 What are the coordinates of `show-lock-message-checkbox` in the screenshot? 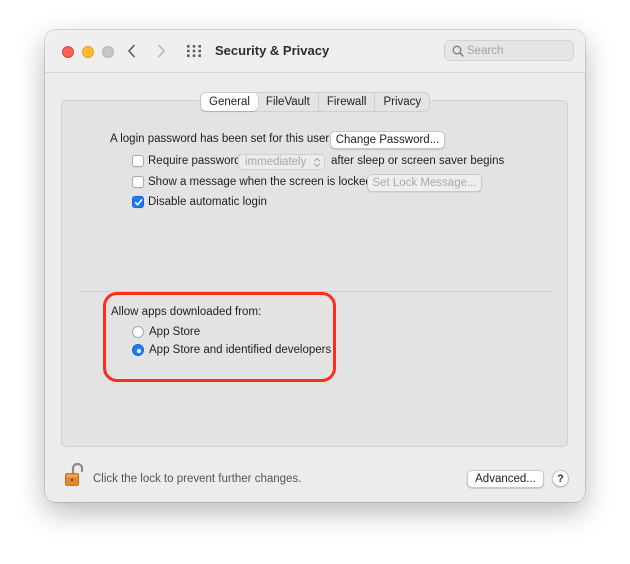 It's located at (138, 182).